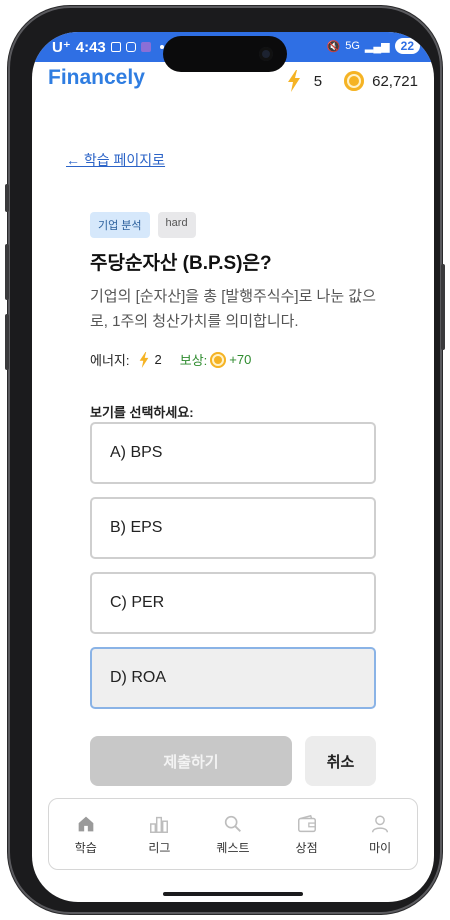 The image size is (450, 920). What do you see at coordinates (159, 824) in the screenshot?
I see `league-icon` at bounding box center [159, 824].